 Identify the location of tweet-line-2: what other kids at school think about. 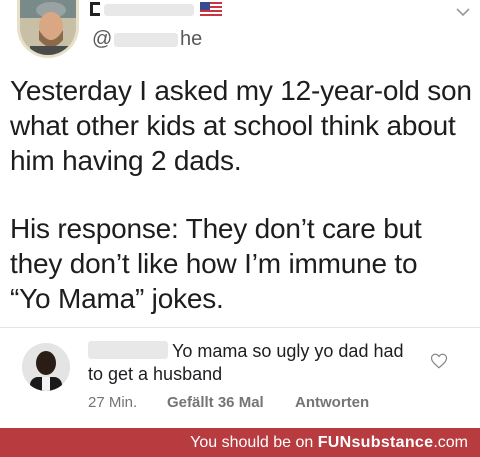
(233, 125).